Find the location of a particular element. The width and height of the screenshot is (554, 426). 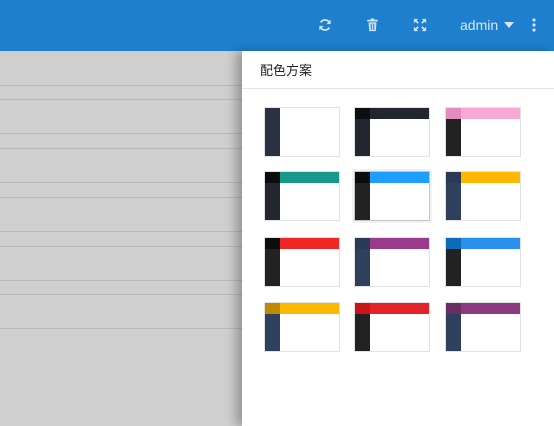

chevron-down-icon is located at coordinates (509, 25).